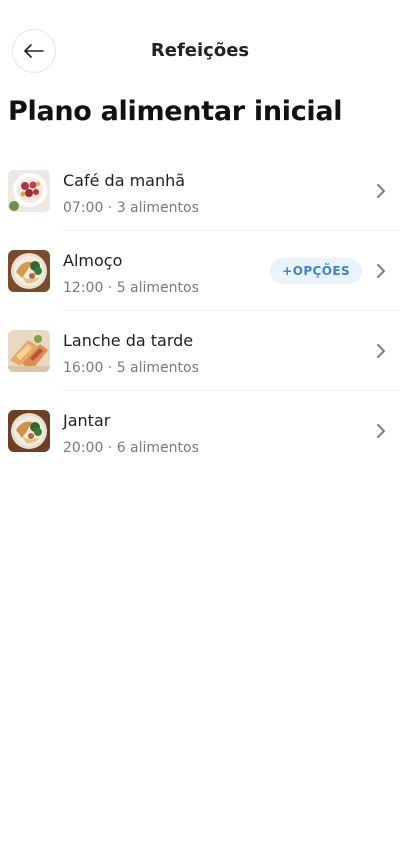  I want to click on meal-item-lunch: Almoço 12:00 · 5 alimentos +OPÇÕES, so click(200, 271).